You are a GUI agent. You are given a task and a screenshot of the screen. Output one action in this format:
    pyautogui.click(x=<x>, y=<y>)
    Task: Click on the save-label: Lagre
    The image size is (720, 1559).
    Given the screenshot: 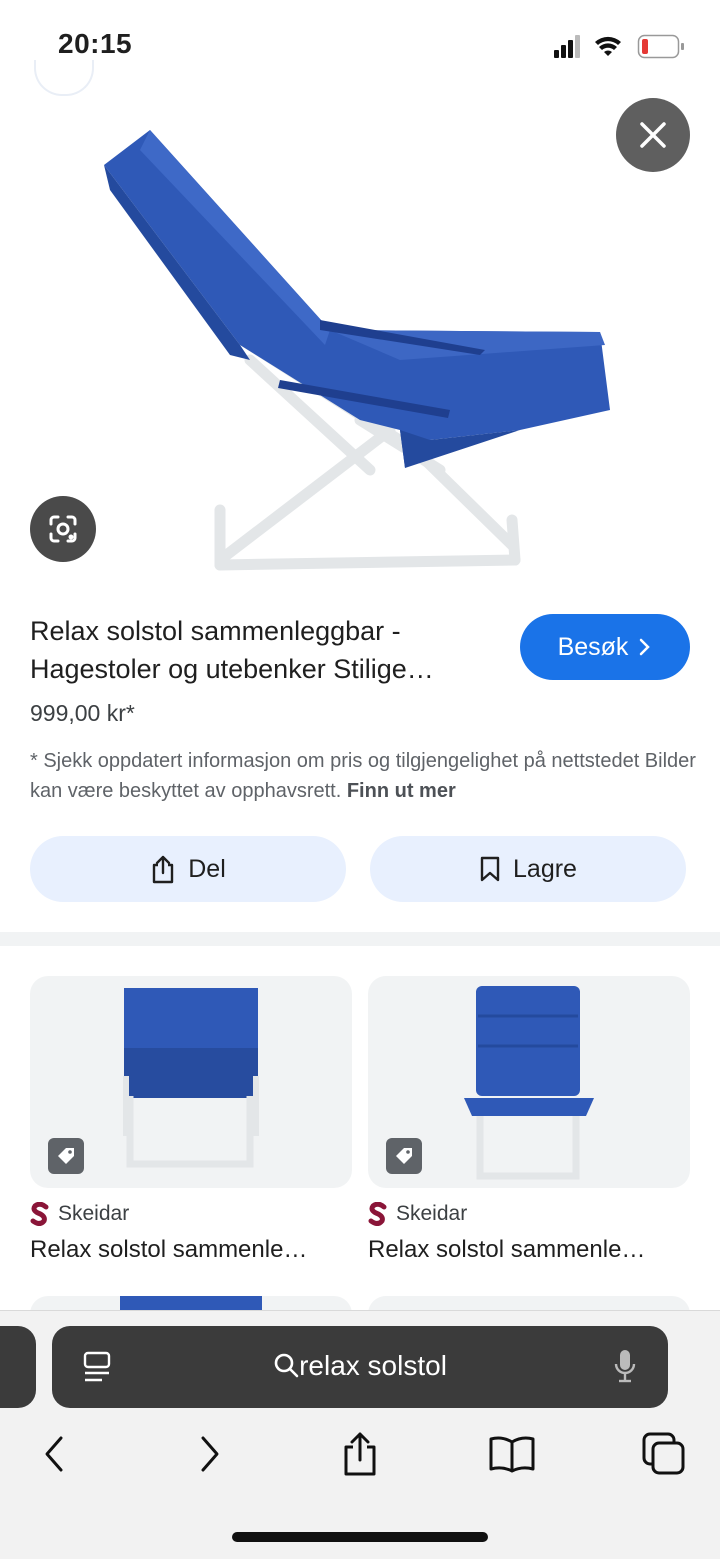 What is the action you would take?
    pyautogui.click(x=545, y=868)
    